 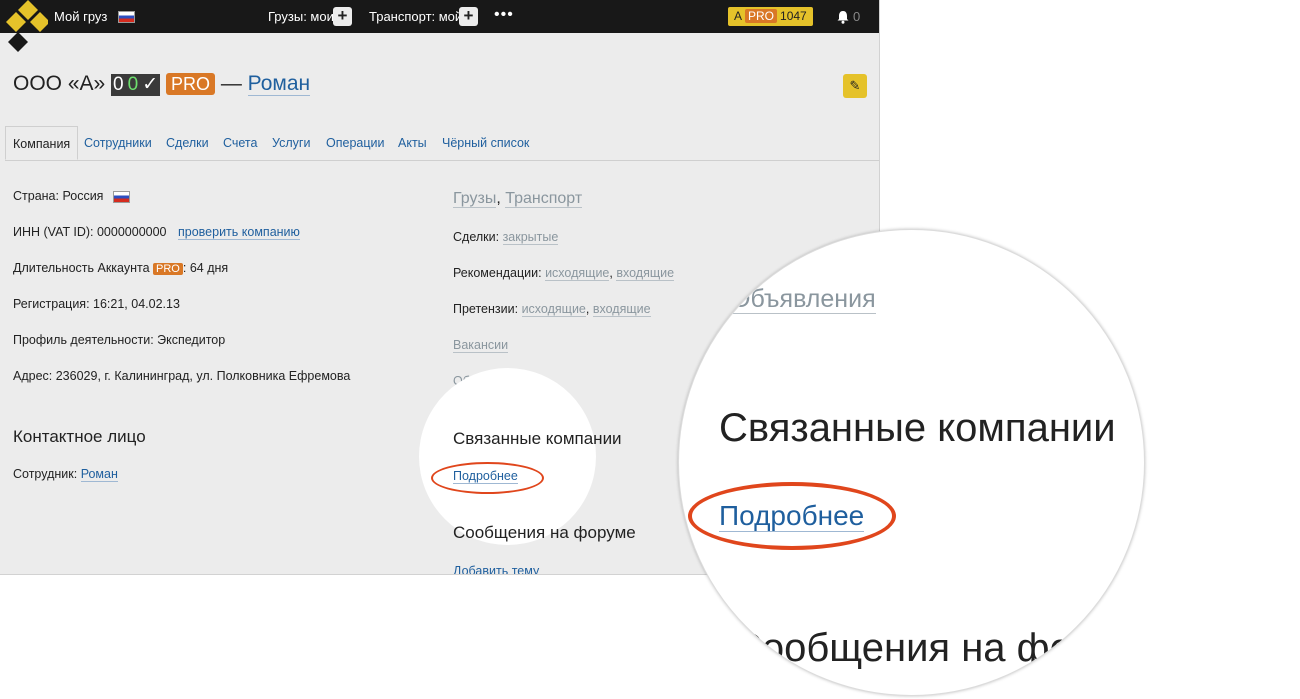 What do you see at coordinates (133, 85) in the screenshot?
I see `rating-badge-2: 0` at bounding box center [133, 85].